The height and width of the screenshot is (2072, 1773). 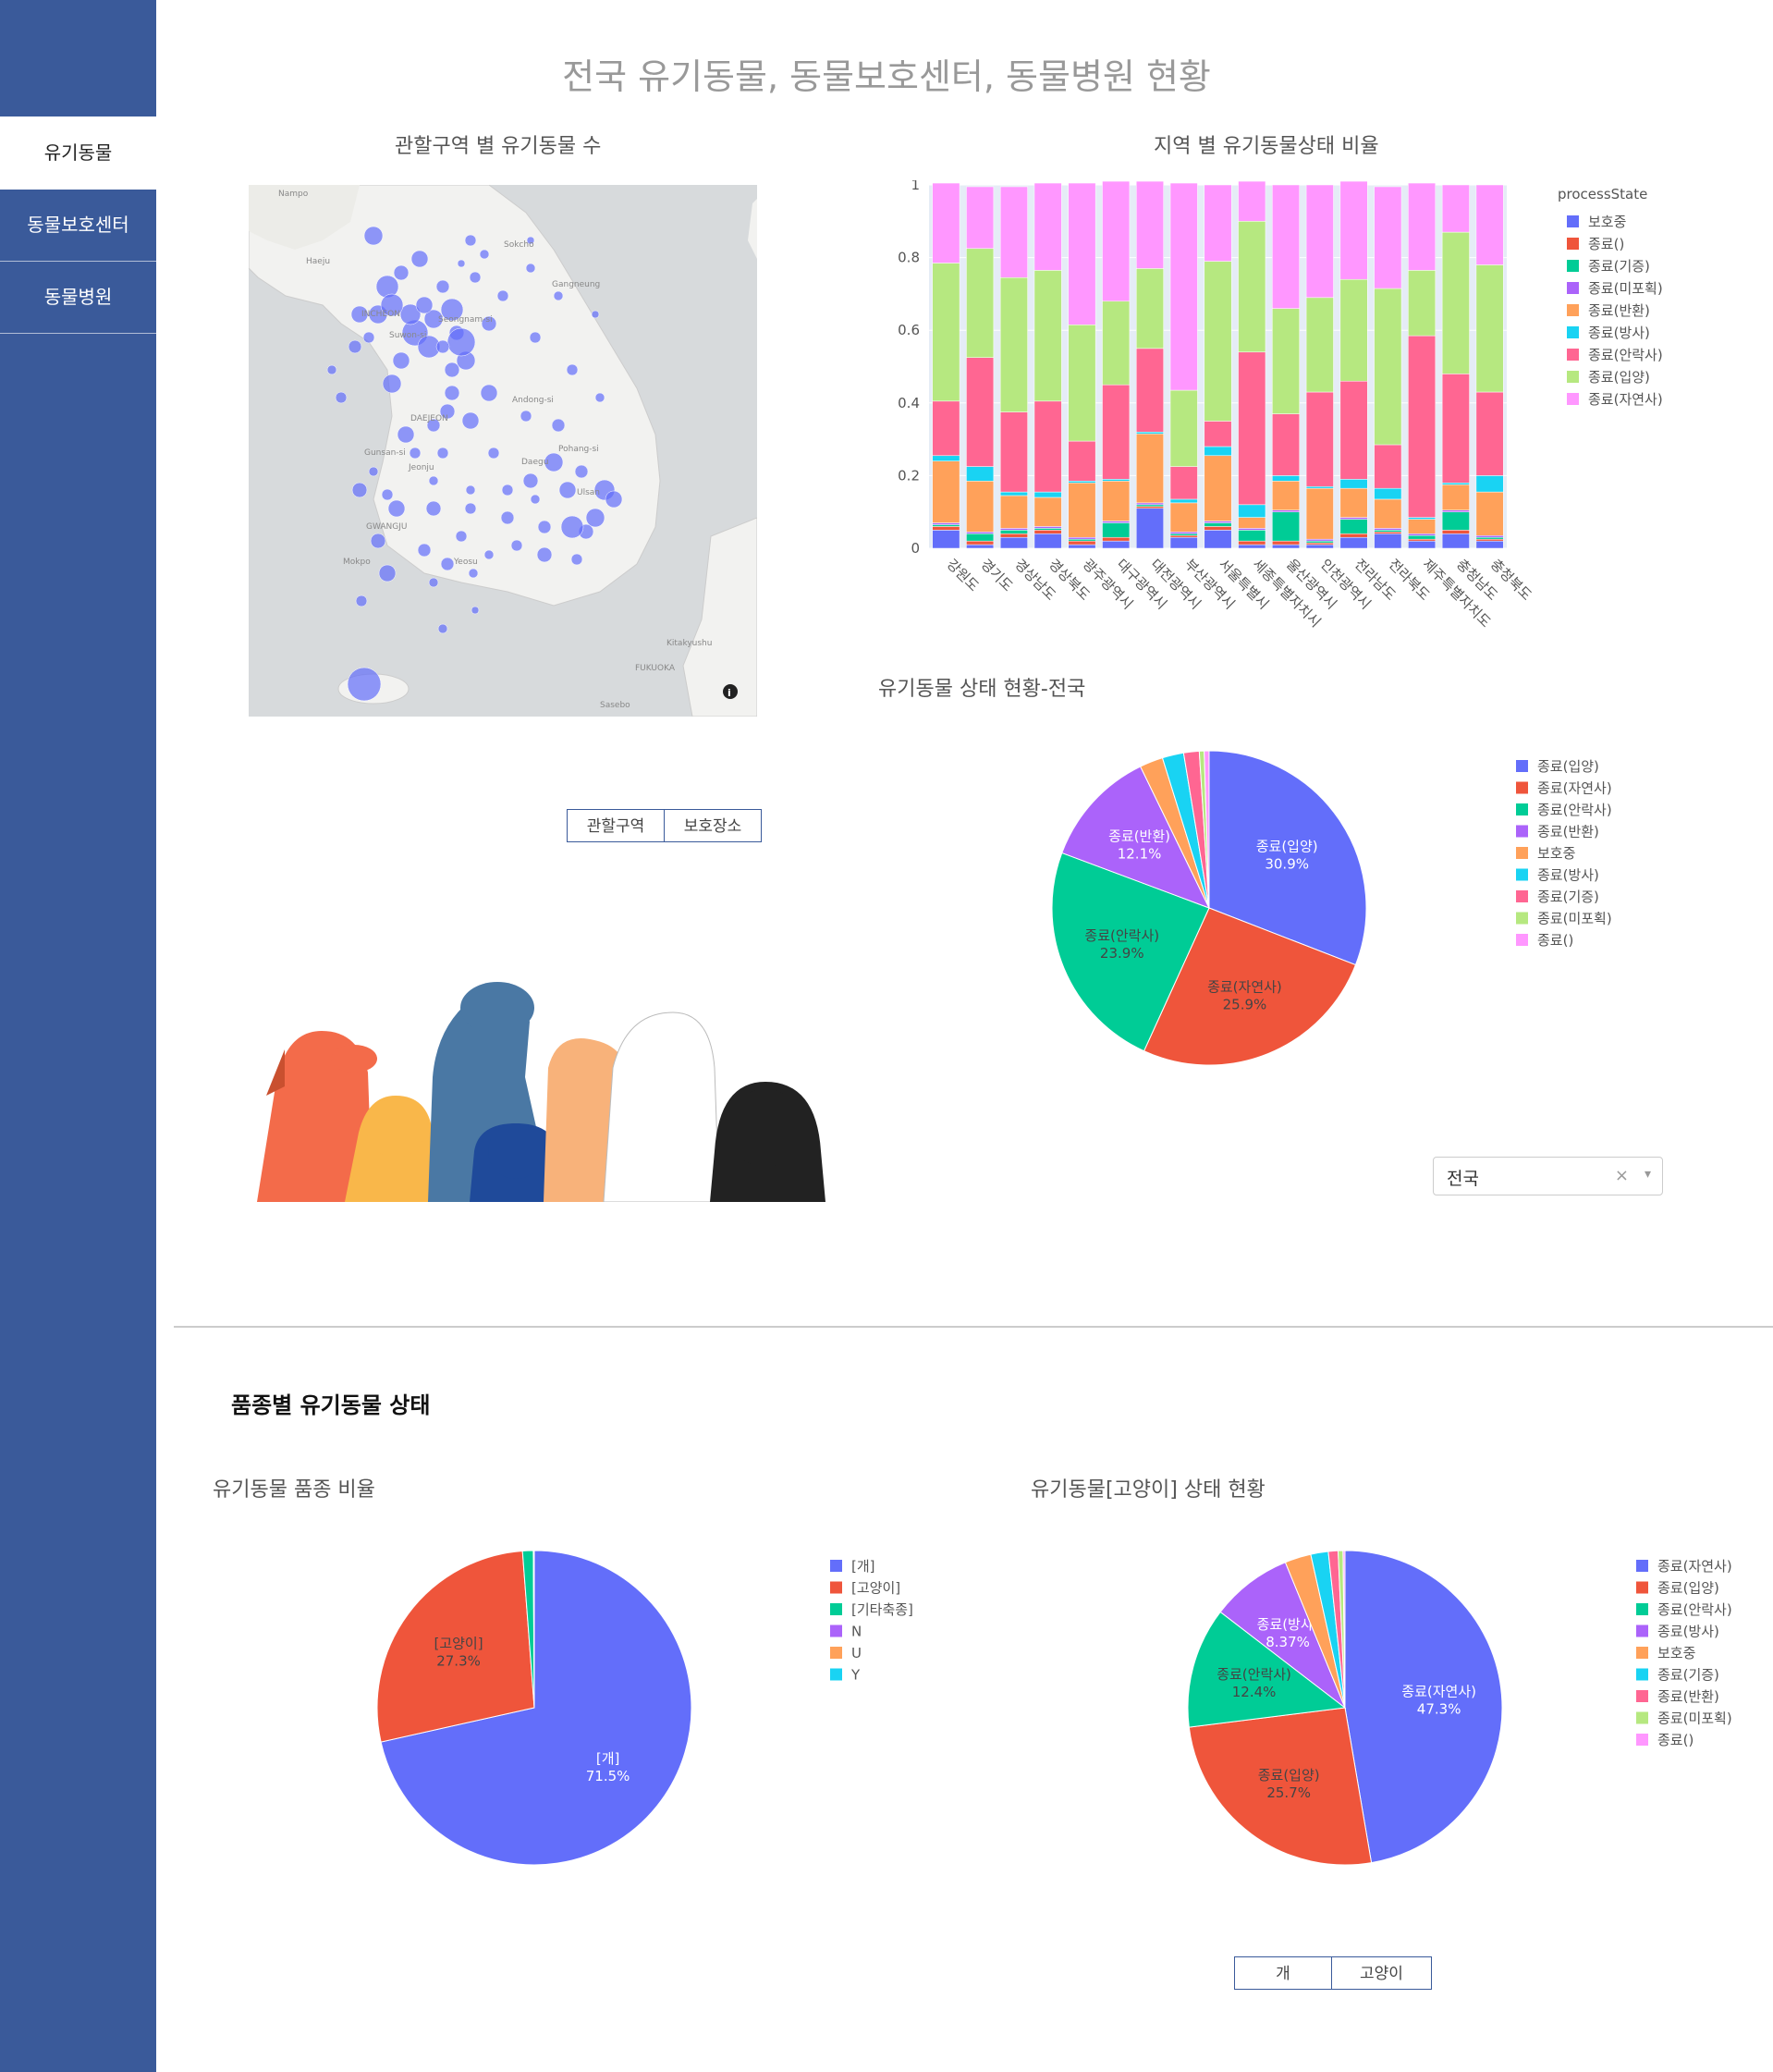 I want to click on bar-legend-label: 종료(방사), so click(x=1619, y=333).